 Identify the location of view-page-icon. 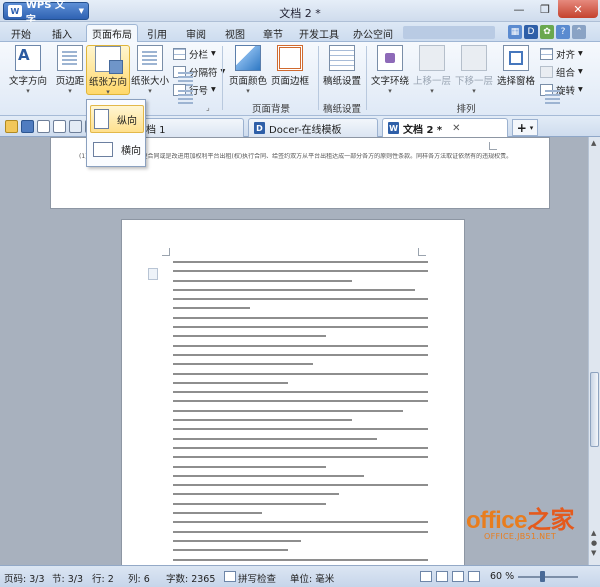
(426, 576).